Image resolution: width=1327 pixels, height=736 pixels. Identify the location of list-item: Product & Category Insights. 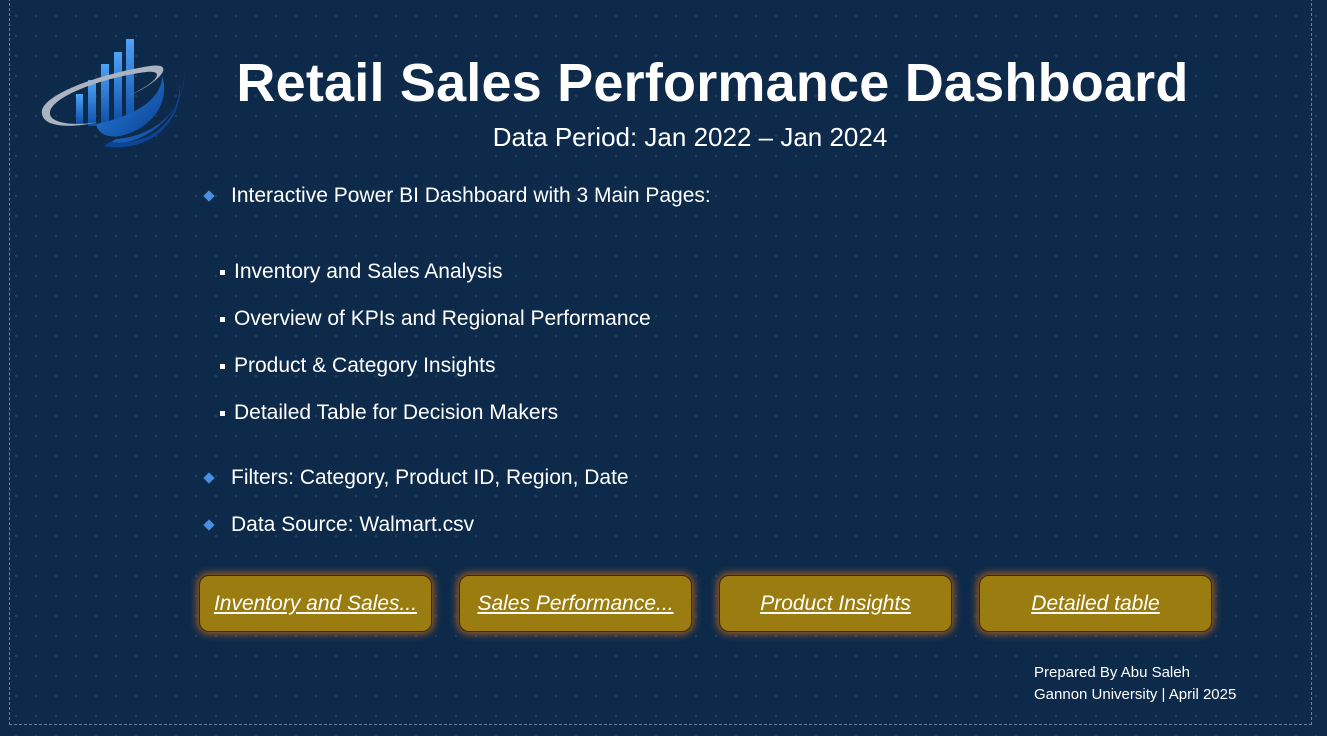
(356, 366).